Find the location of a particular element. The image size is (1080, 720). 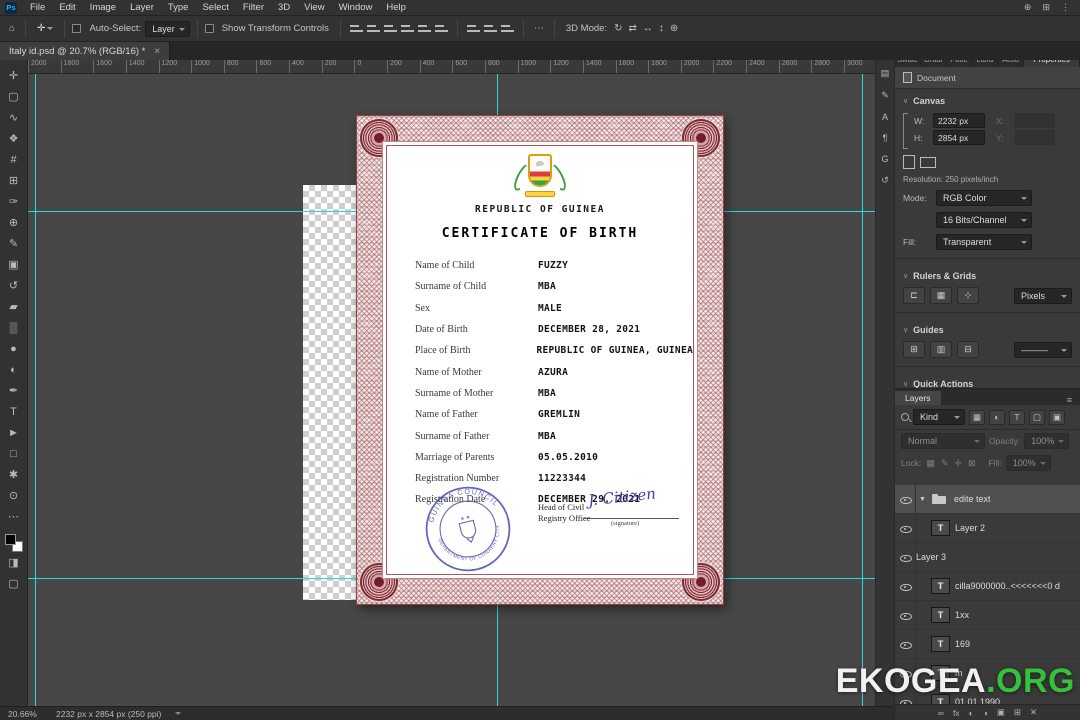

layer-name: 169 is located at coordinates (962, 644).